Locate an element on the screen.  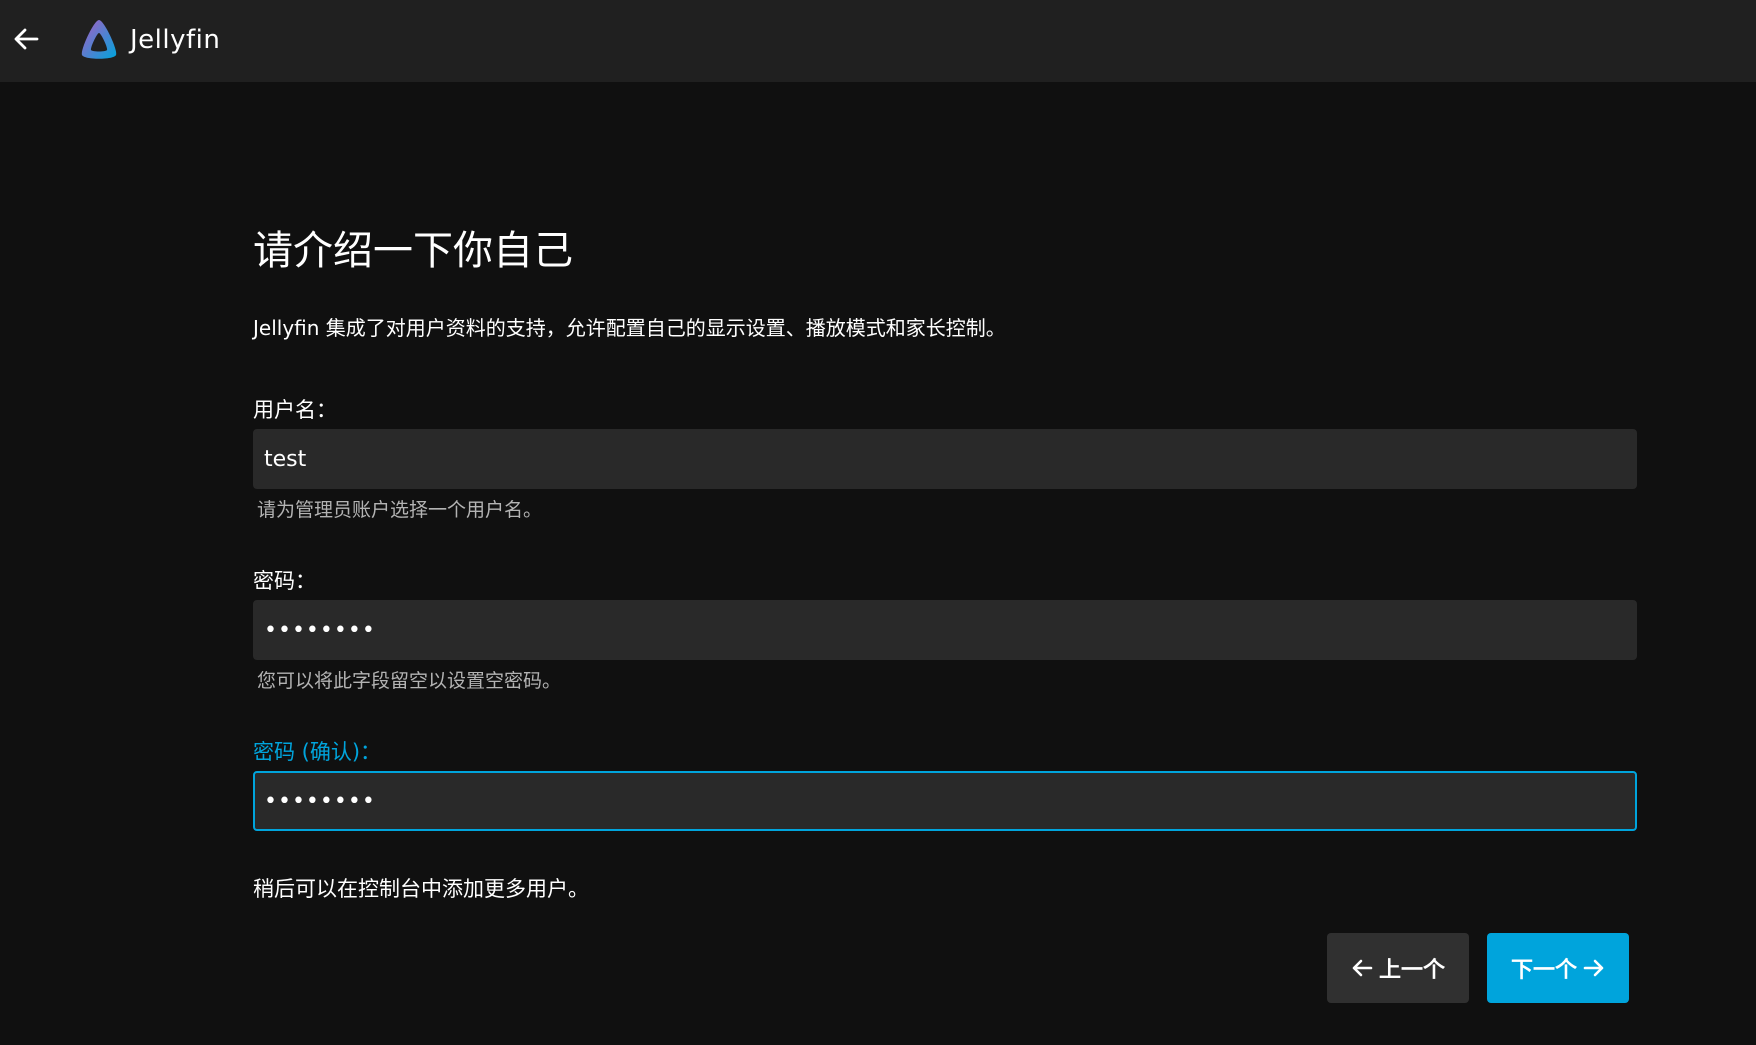
page-title: 请介绍一下你自己 is located at coordinates (413, 251).